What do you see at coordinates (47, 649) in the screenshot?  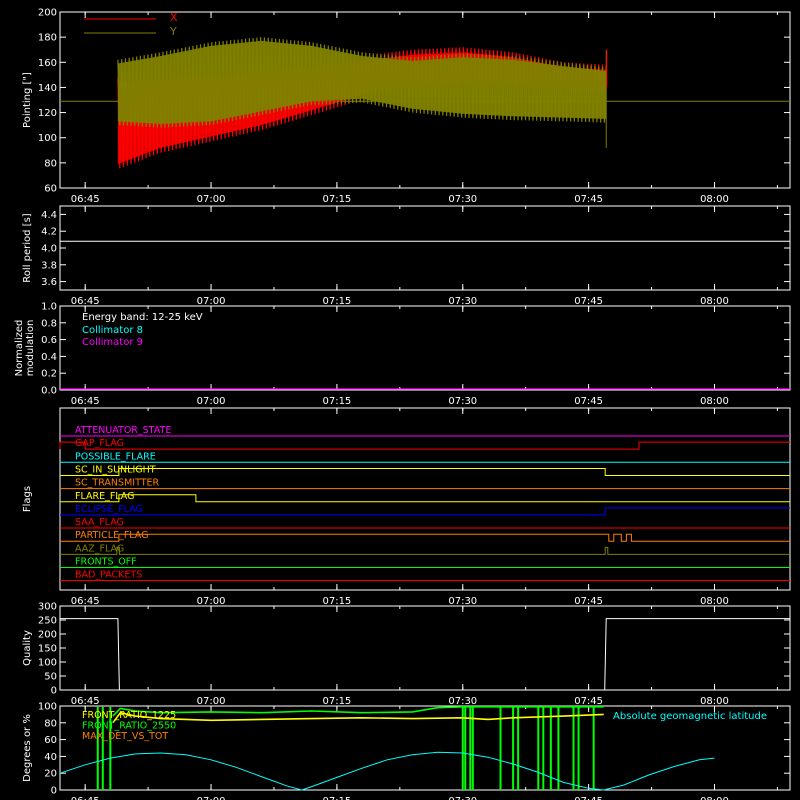 I see `y-tick-label: 150` at bounding box center [47, 649].